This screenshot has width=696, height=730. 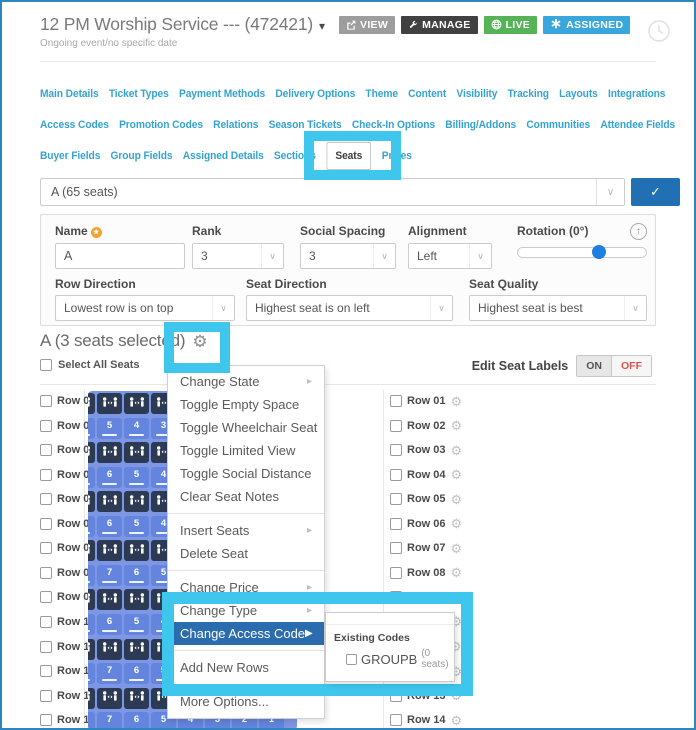 I want to click on tab-integrations: Integrations, so click(x=637, y=94).